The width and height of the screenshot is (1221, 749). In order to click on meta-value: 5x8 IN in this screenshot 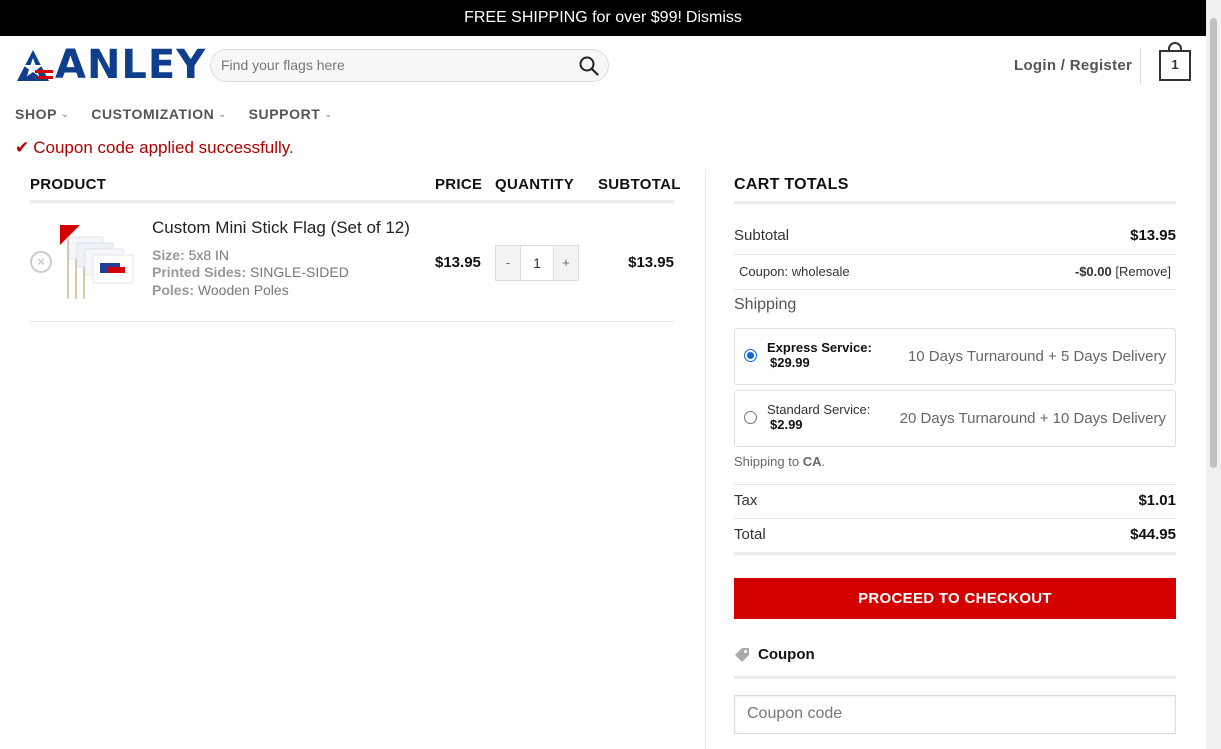, I will do `click(209, 255)`.